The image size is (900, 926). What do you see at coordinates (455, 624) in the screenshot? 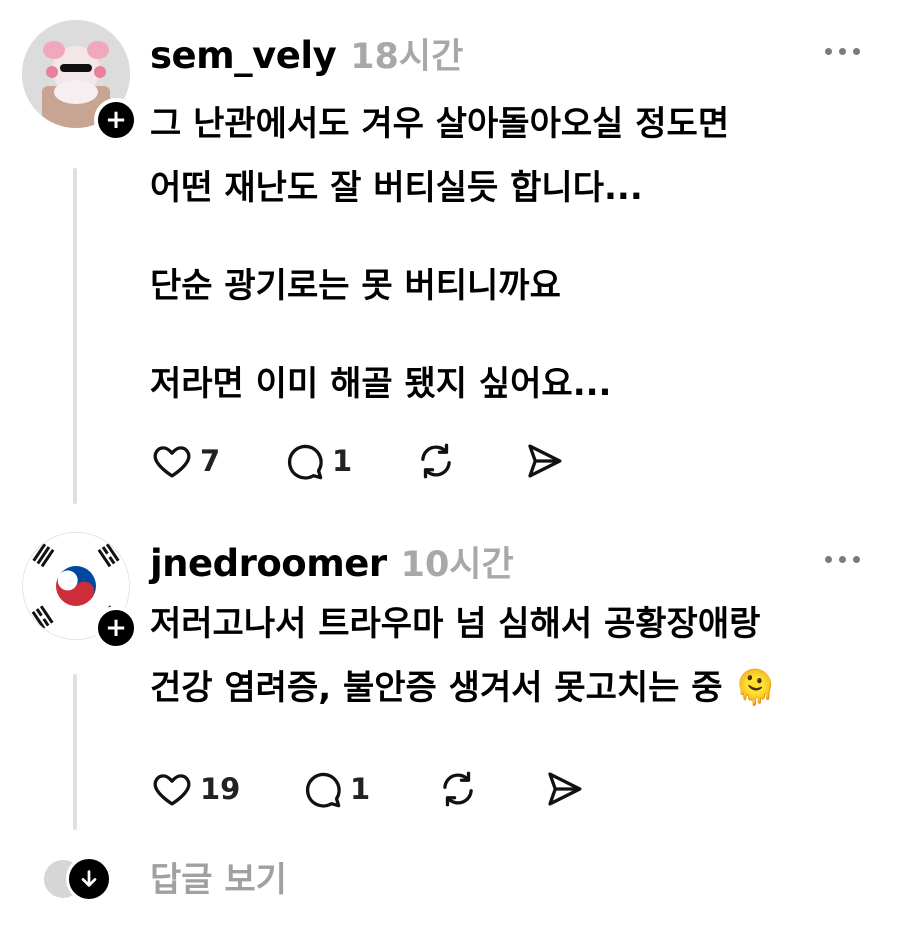
I see `post-text-line: 저러고나서 트라우마 넘 심해서 공황장애랑` at bounding box center [455, 624].